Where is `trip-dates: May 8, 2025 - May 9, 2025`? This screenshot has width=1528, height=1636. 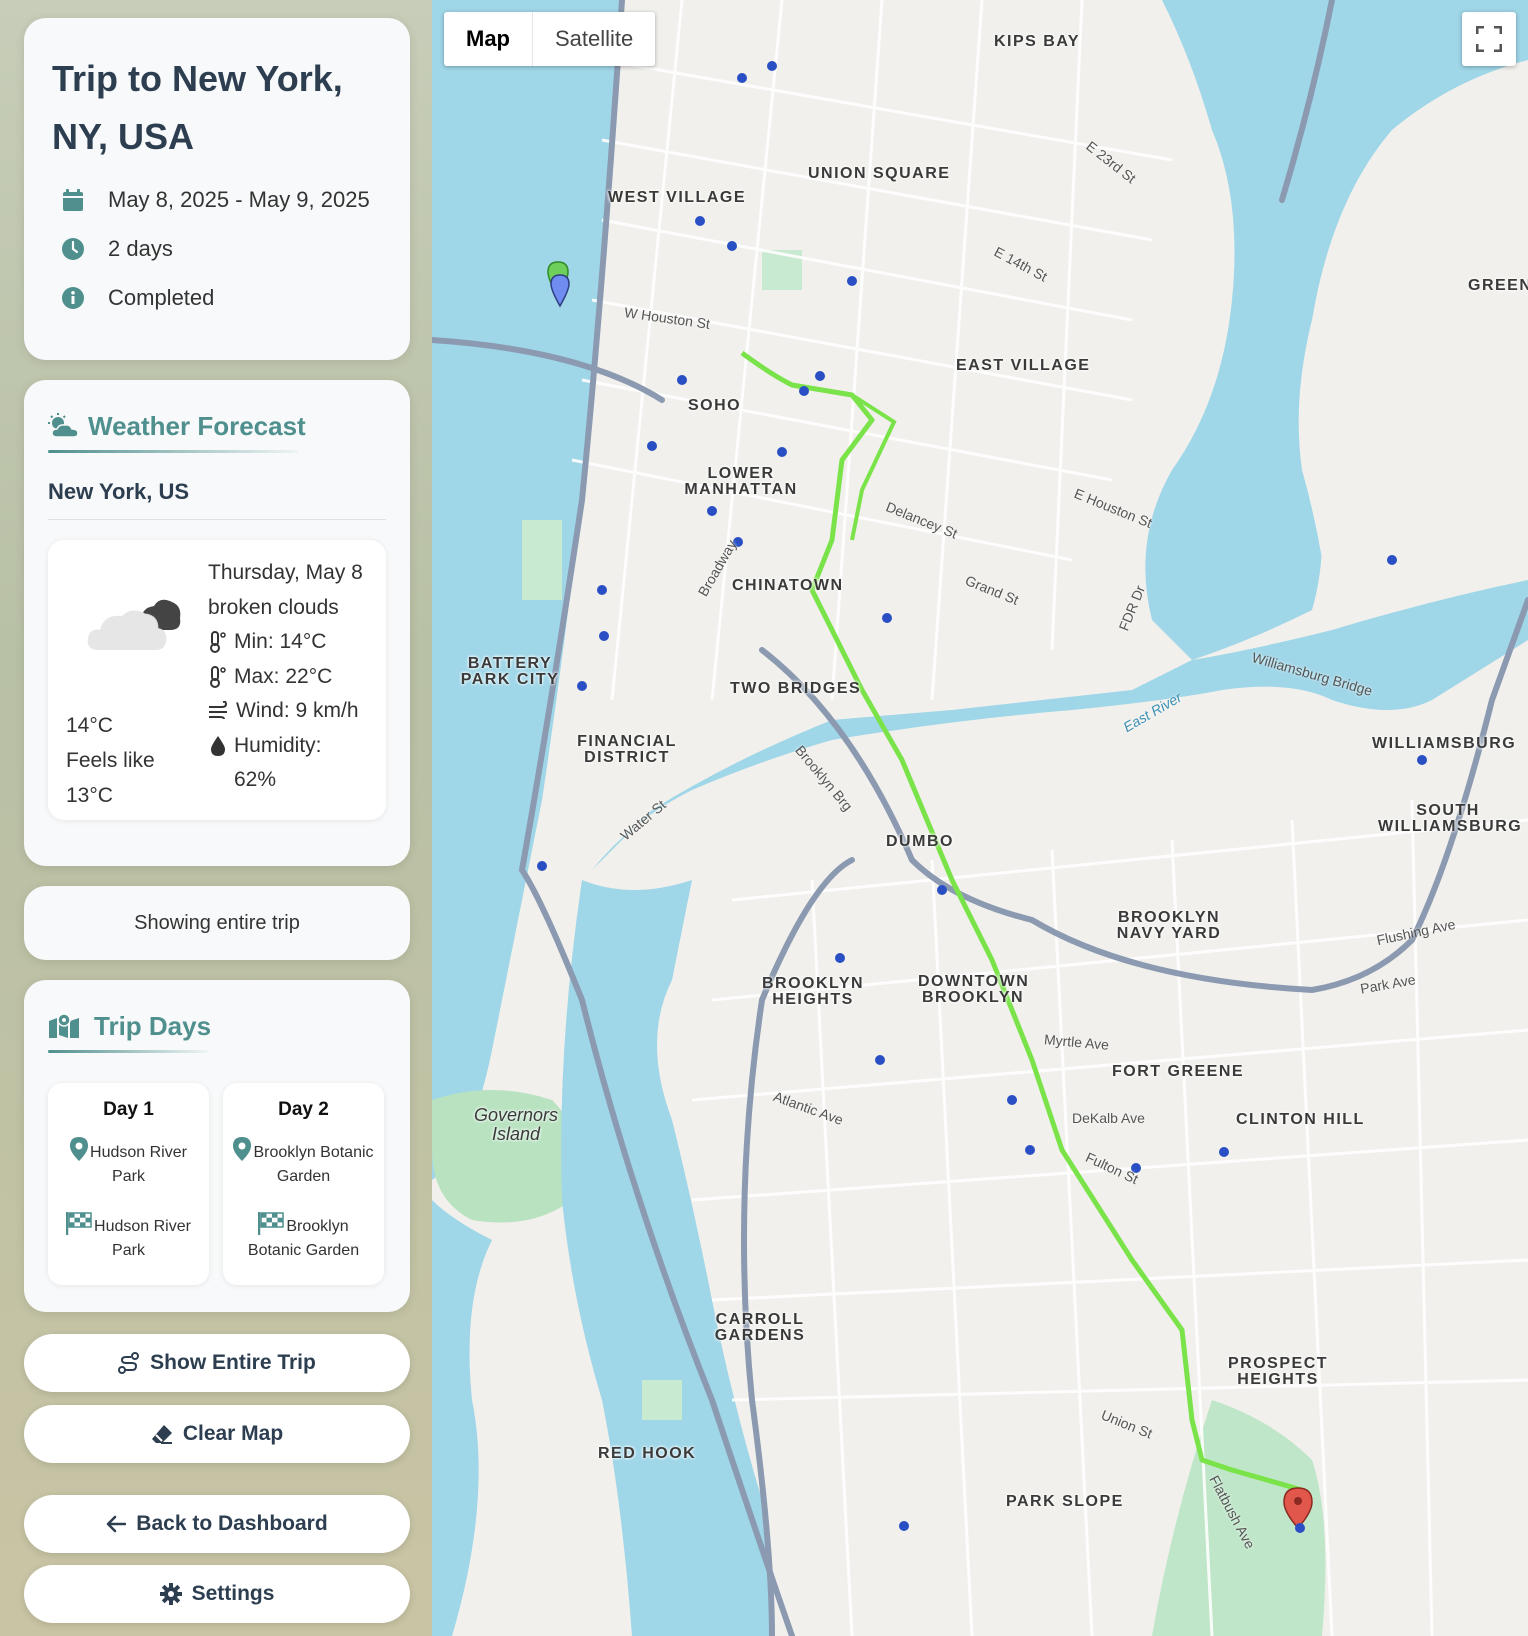 trip-dates: May 8, 2025 - May 9, 2025 is located at coordinates (217, 200).